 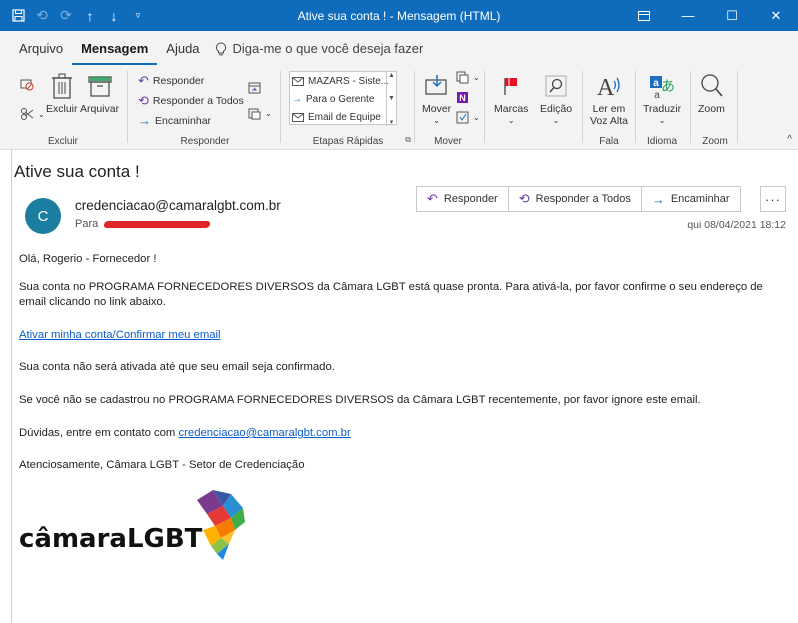 What do you see at coordinates (399, 335) in the screenshot?
I see `activation-link-row: Ativar minha conta/Confirmar meu email` at bounding box center [399, 335].